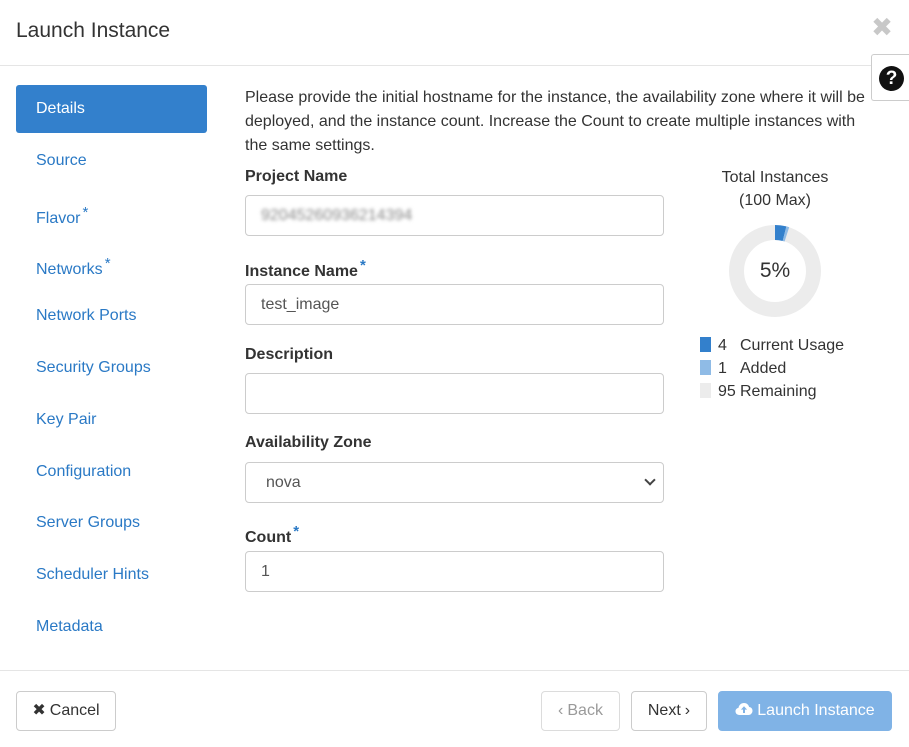 Image resolution: width=909 pixels, height=747 pixels. I want to click on nav-item-label: Network Ports, so click(86, 316).